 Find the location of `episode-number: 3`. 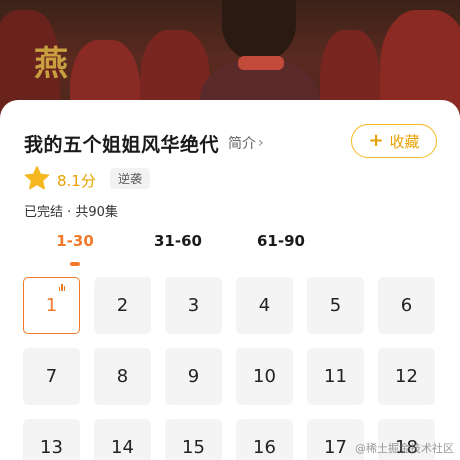

episode-number: 3 is located at coordinates (193, 305).